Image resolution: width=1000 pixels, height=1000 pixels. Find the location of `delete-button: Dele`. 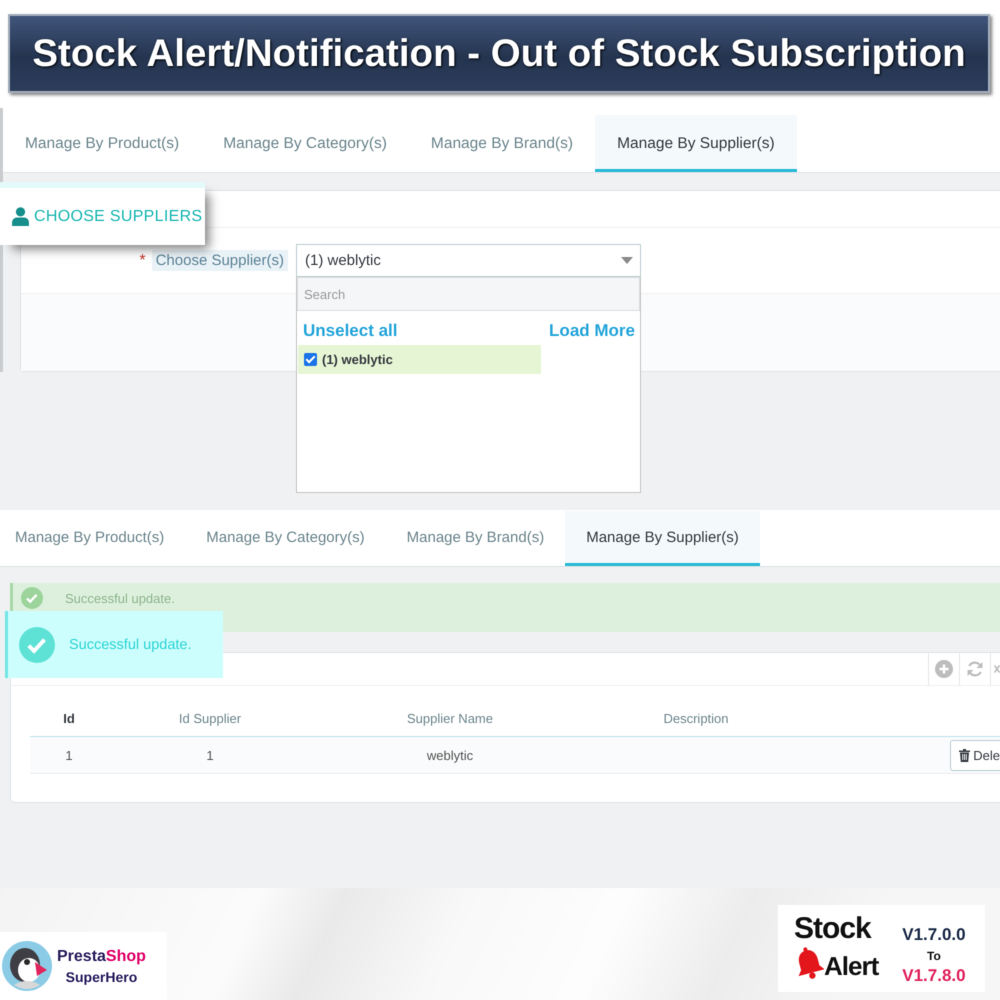

delete-button: Dele is located at coordinates (975, 755).